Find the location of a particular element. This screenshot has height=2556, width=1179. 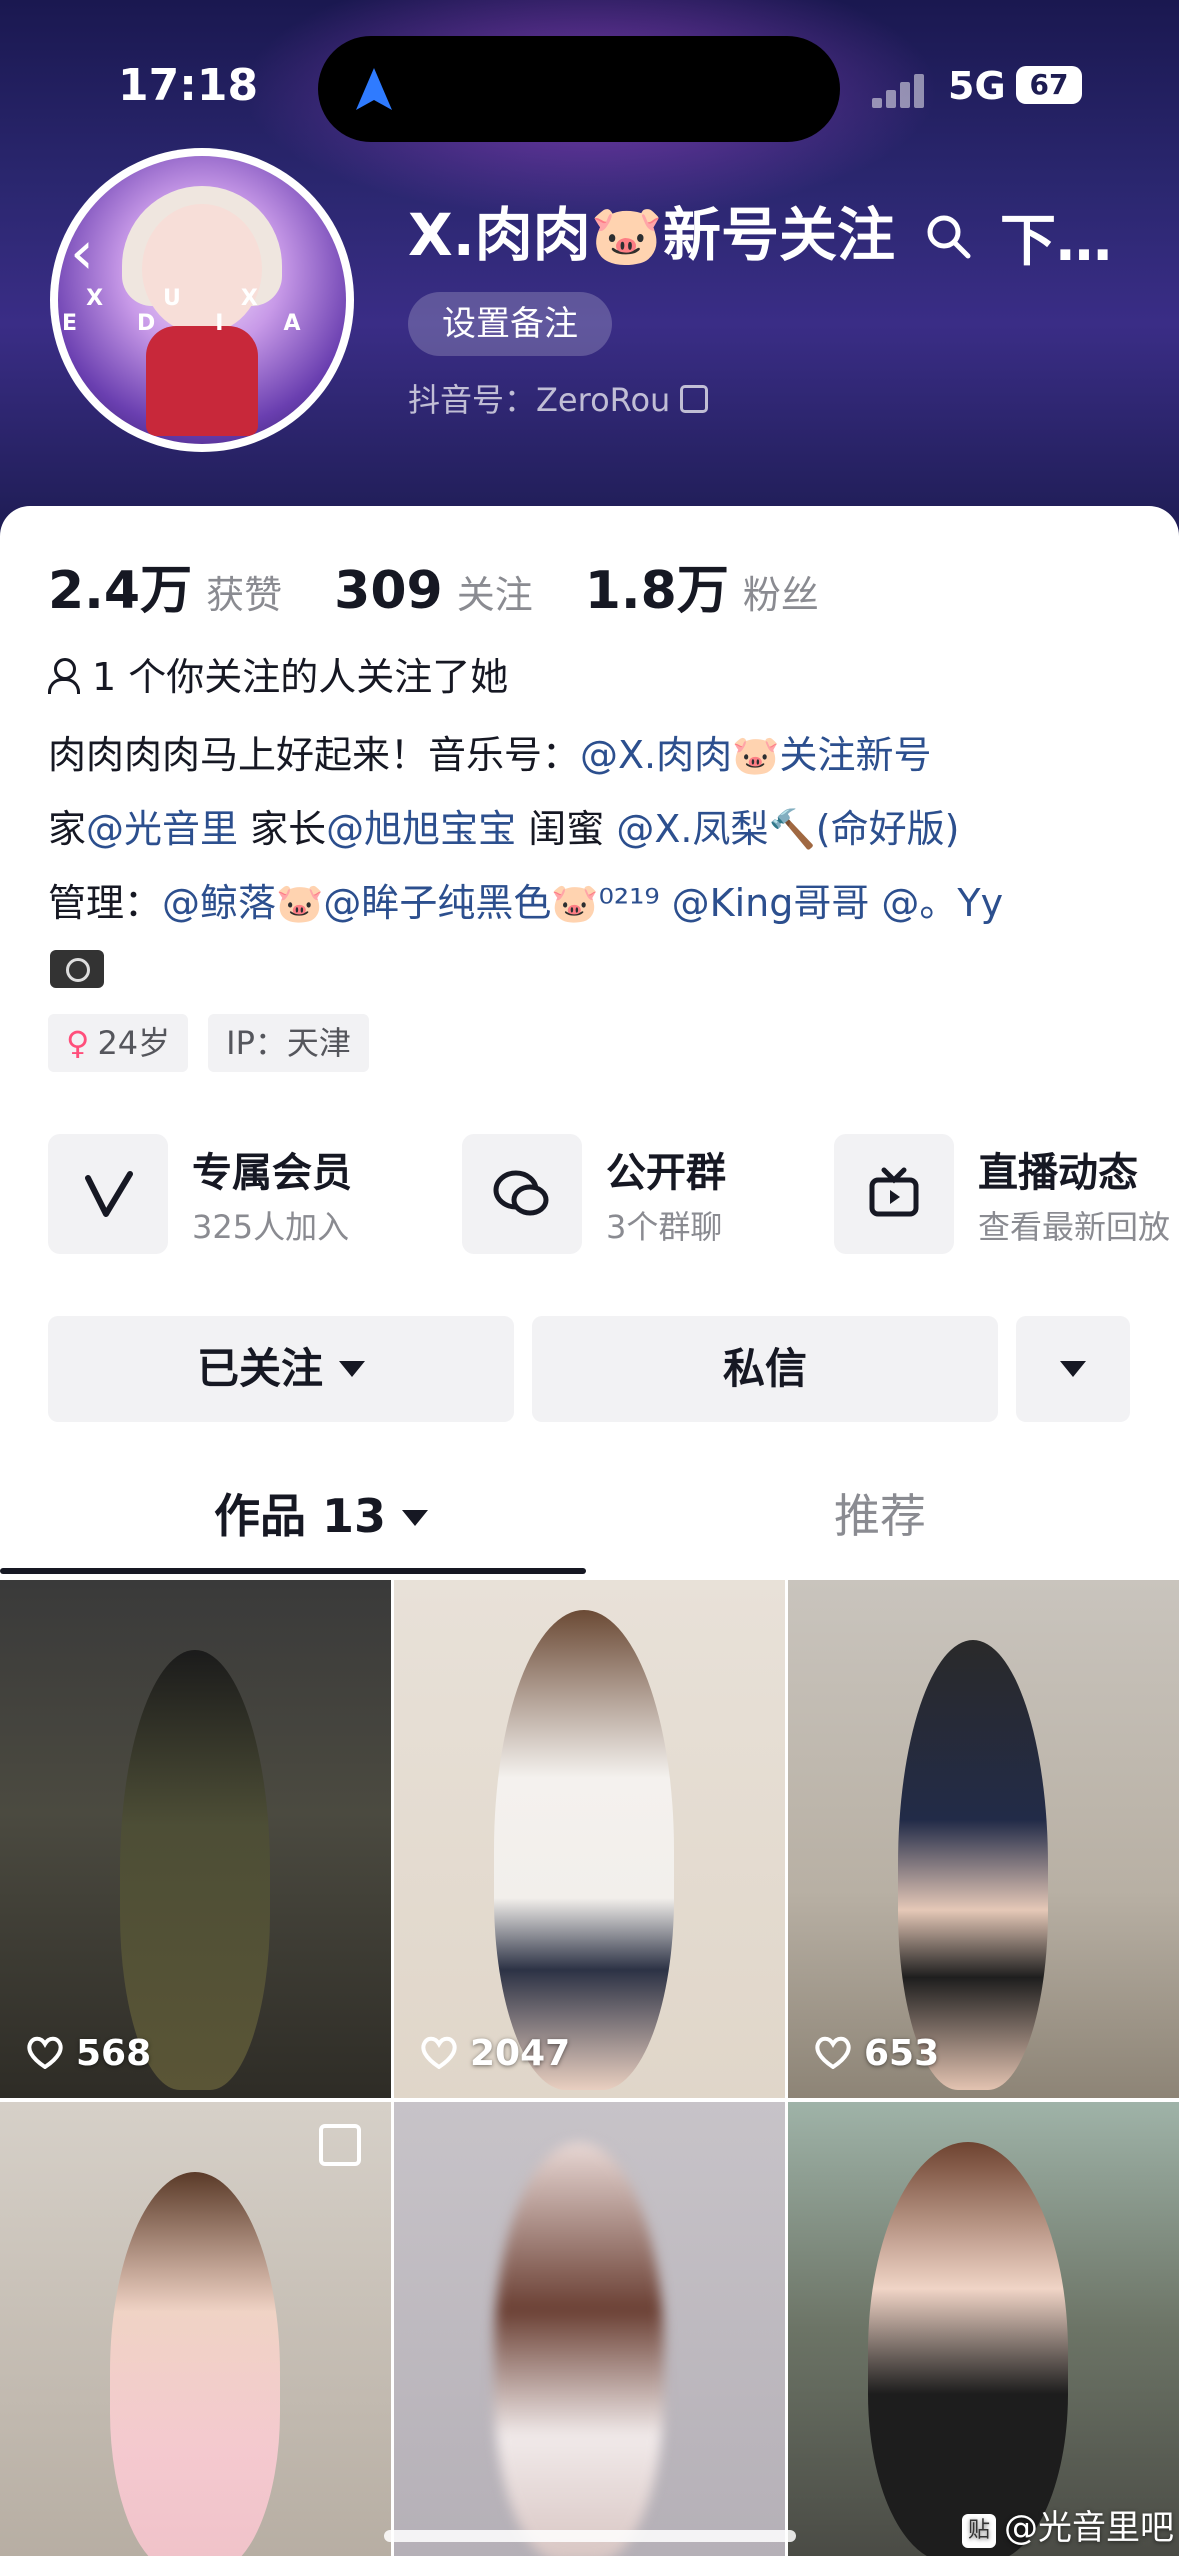

tab-works-label: 作品 13 is located at coordinates (300, 1516).